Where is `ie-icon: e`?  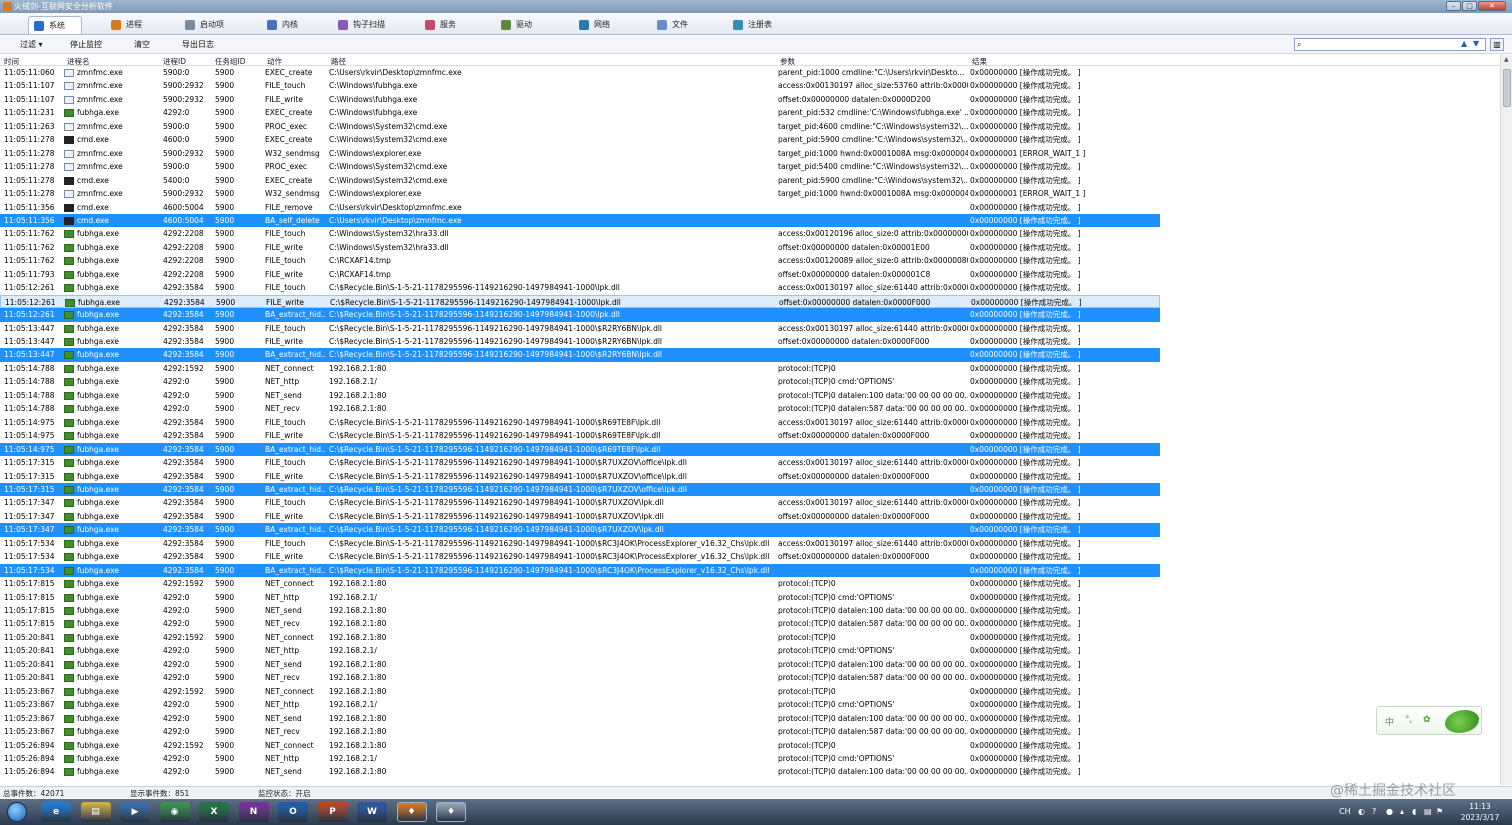
ie-icon: e is located at coordinates (56, 812).